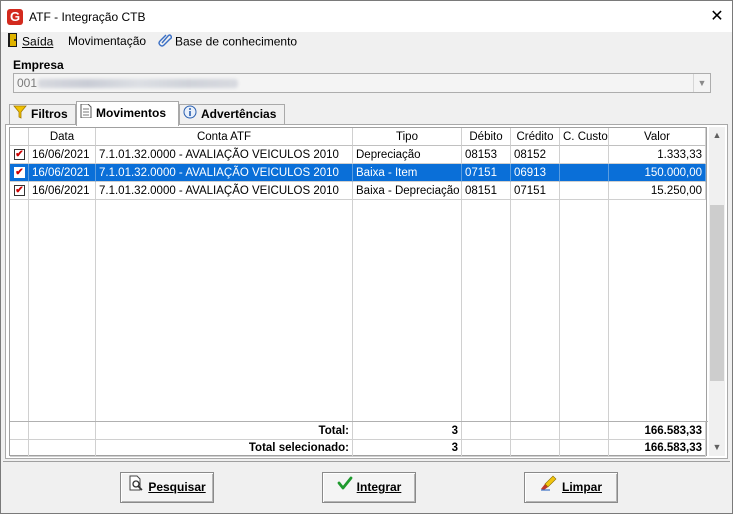 The height and width of the screenshot is (514, 733). I want to click on column-header-credito: Crédito, so click(535, 137).